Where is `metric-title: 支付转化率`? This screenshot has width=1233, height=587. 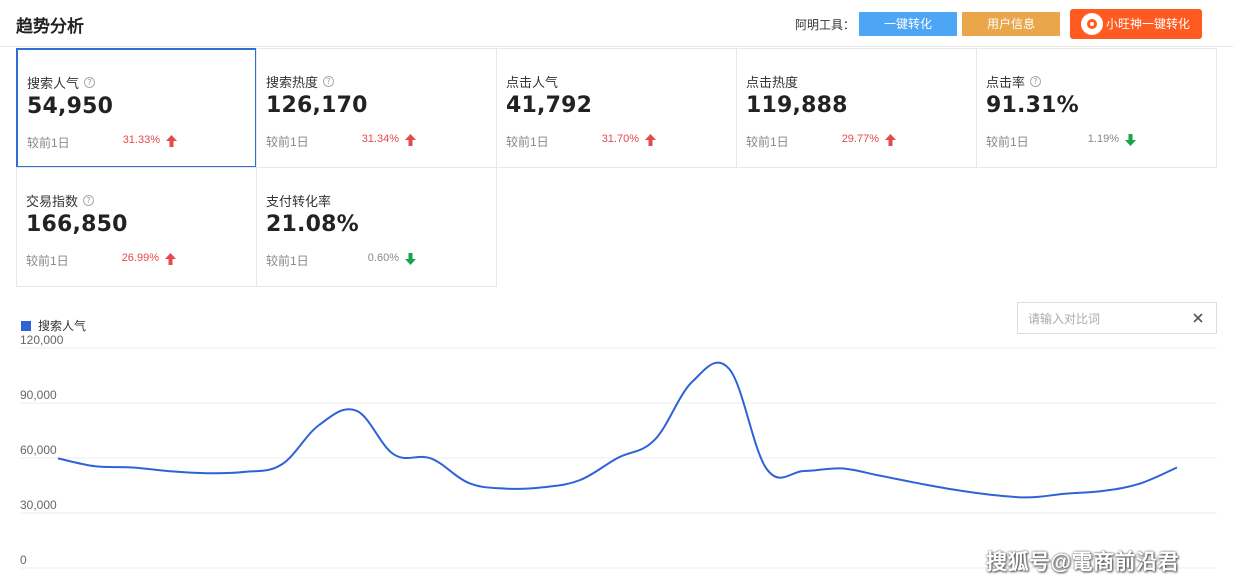
metric-title: 支付转化率 is located at coordinates (298, 200).